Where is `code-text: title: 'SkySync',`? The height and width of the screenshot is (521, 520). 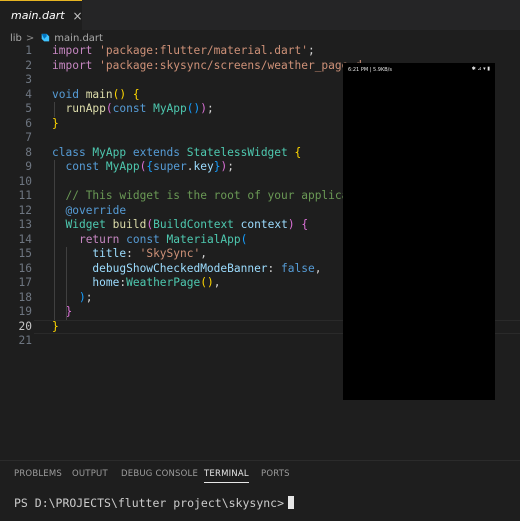
code-text: title: 'SkySync', is located at coordinates (129, 254).